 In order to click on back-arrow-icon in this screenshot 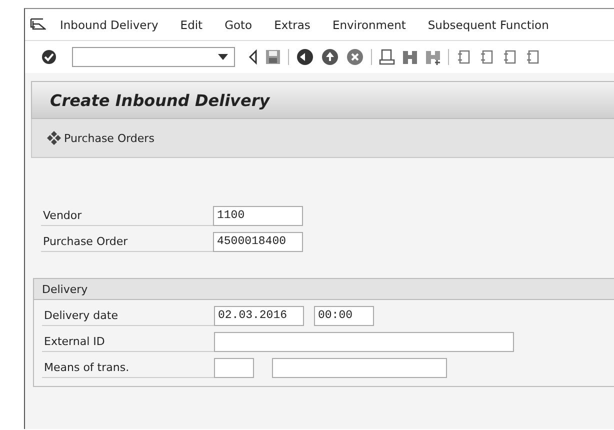, I will do `click(253, 57)`.